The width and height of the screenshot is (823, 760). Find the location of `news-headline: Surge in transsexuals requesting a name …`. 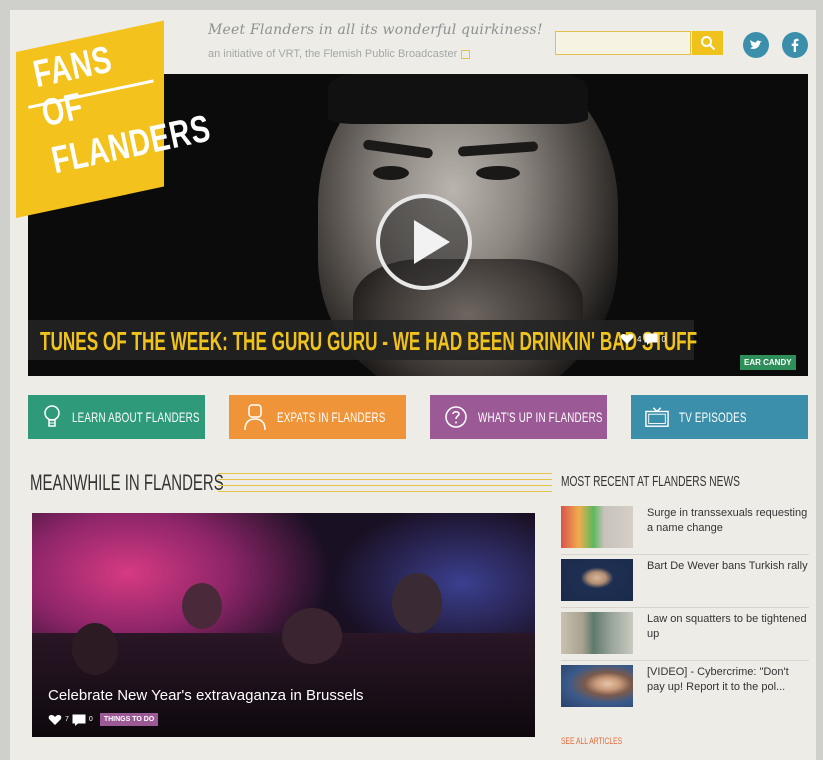

news-headline: Surge in transsexuals requesting a name … is located at coordinates (728, 521).